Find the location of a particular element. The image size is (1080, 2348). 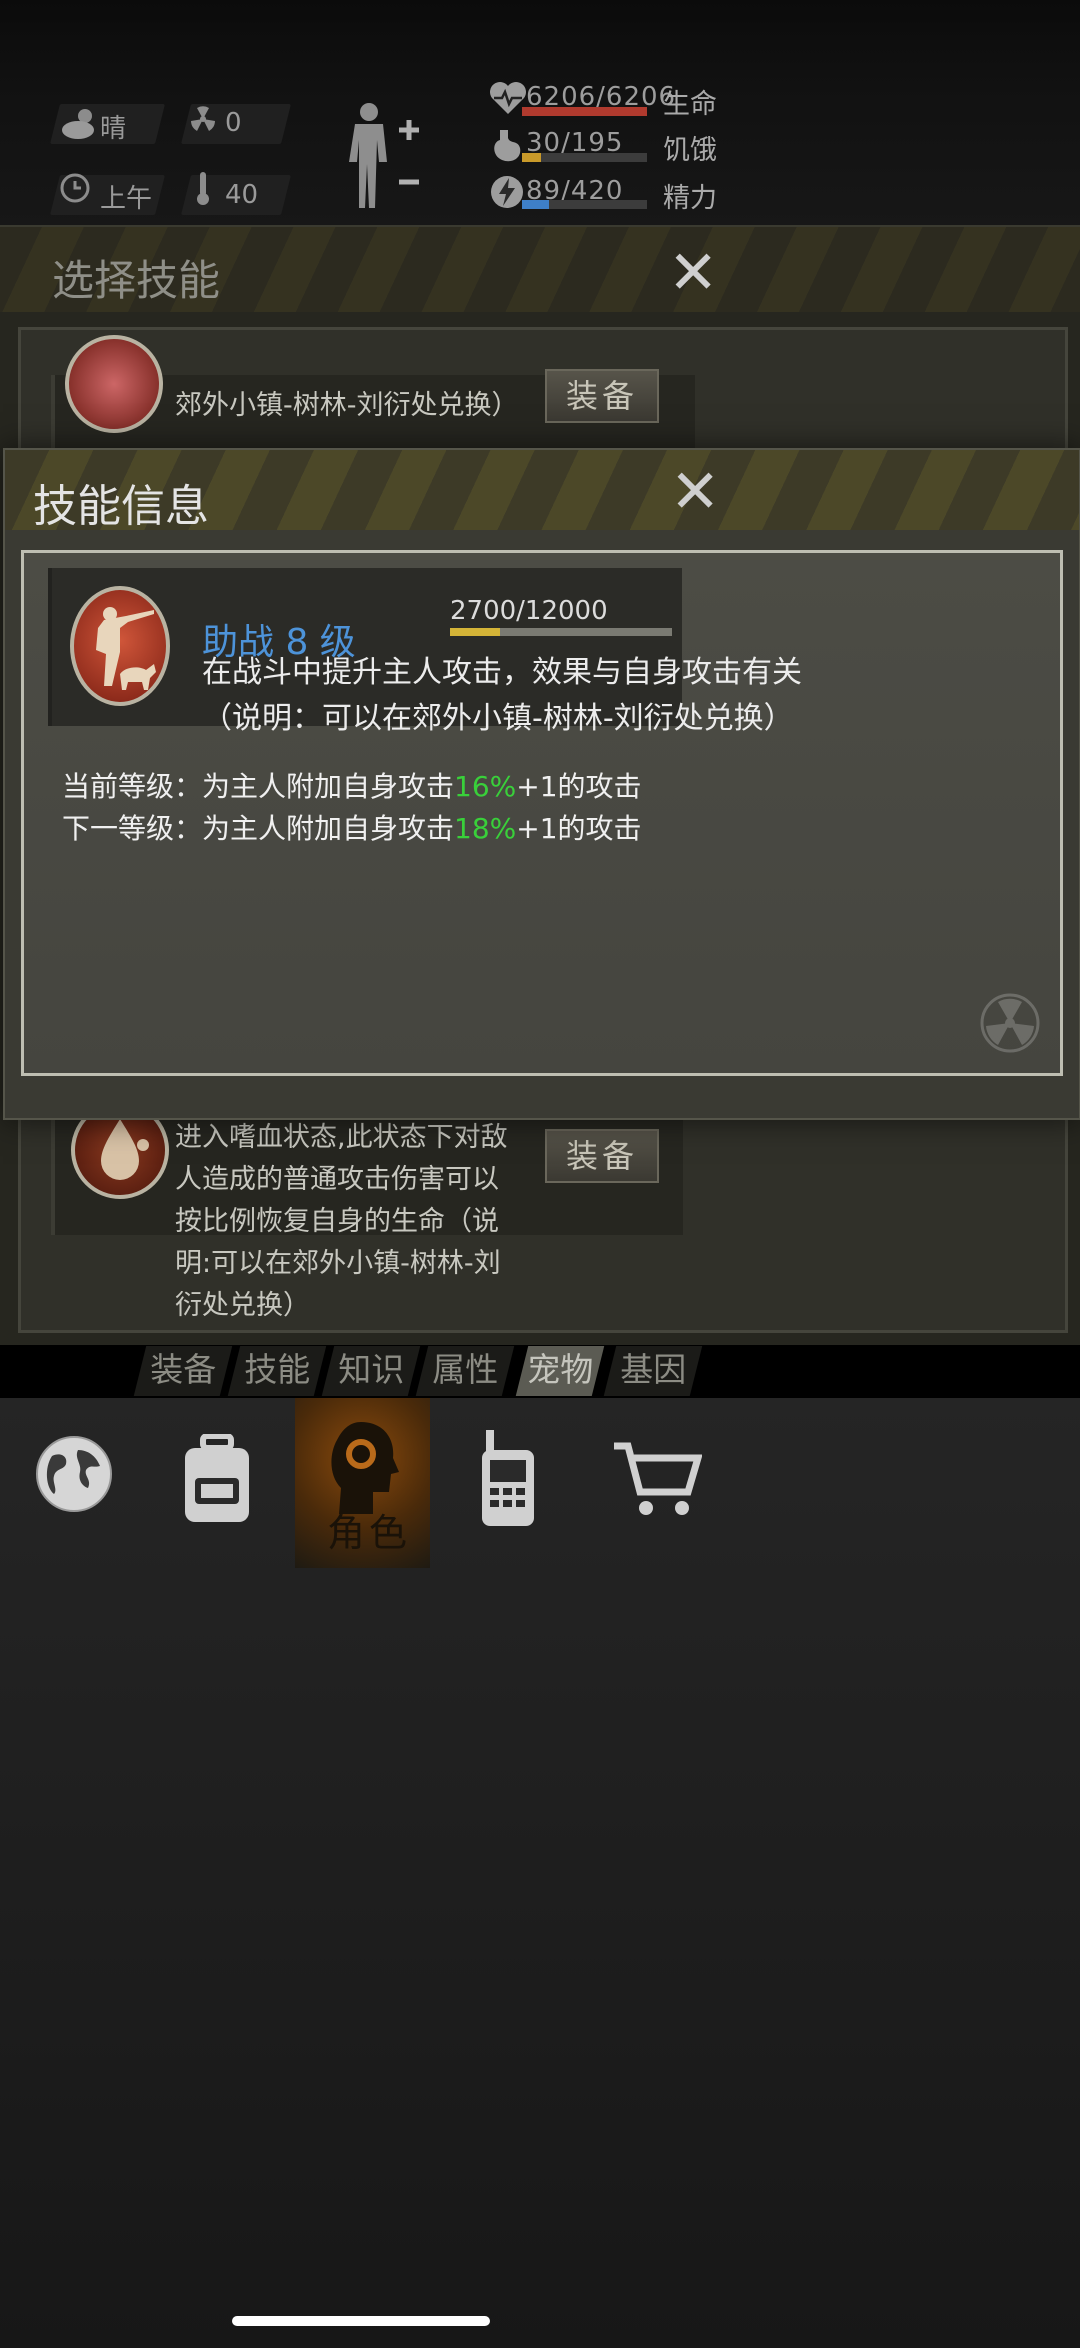

tab-skills: 技能 is located at coordinates (277, 1371).